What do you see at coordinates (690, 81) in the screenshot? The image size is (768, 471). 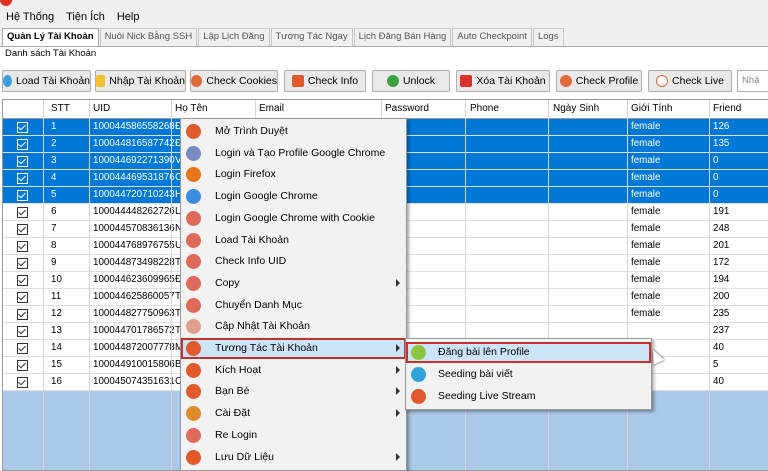 I see `check-live-button: Check Live` at bounding box center [690, 81].